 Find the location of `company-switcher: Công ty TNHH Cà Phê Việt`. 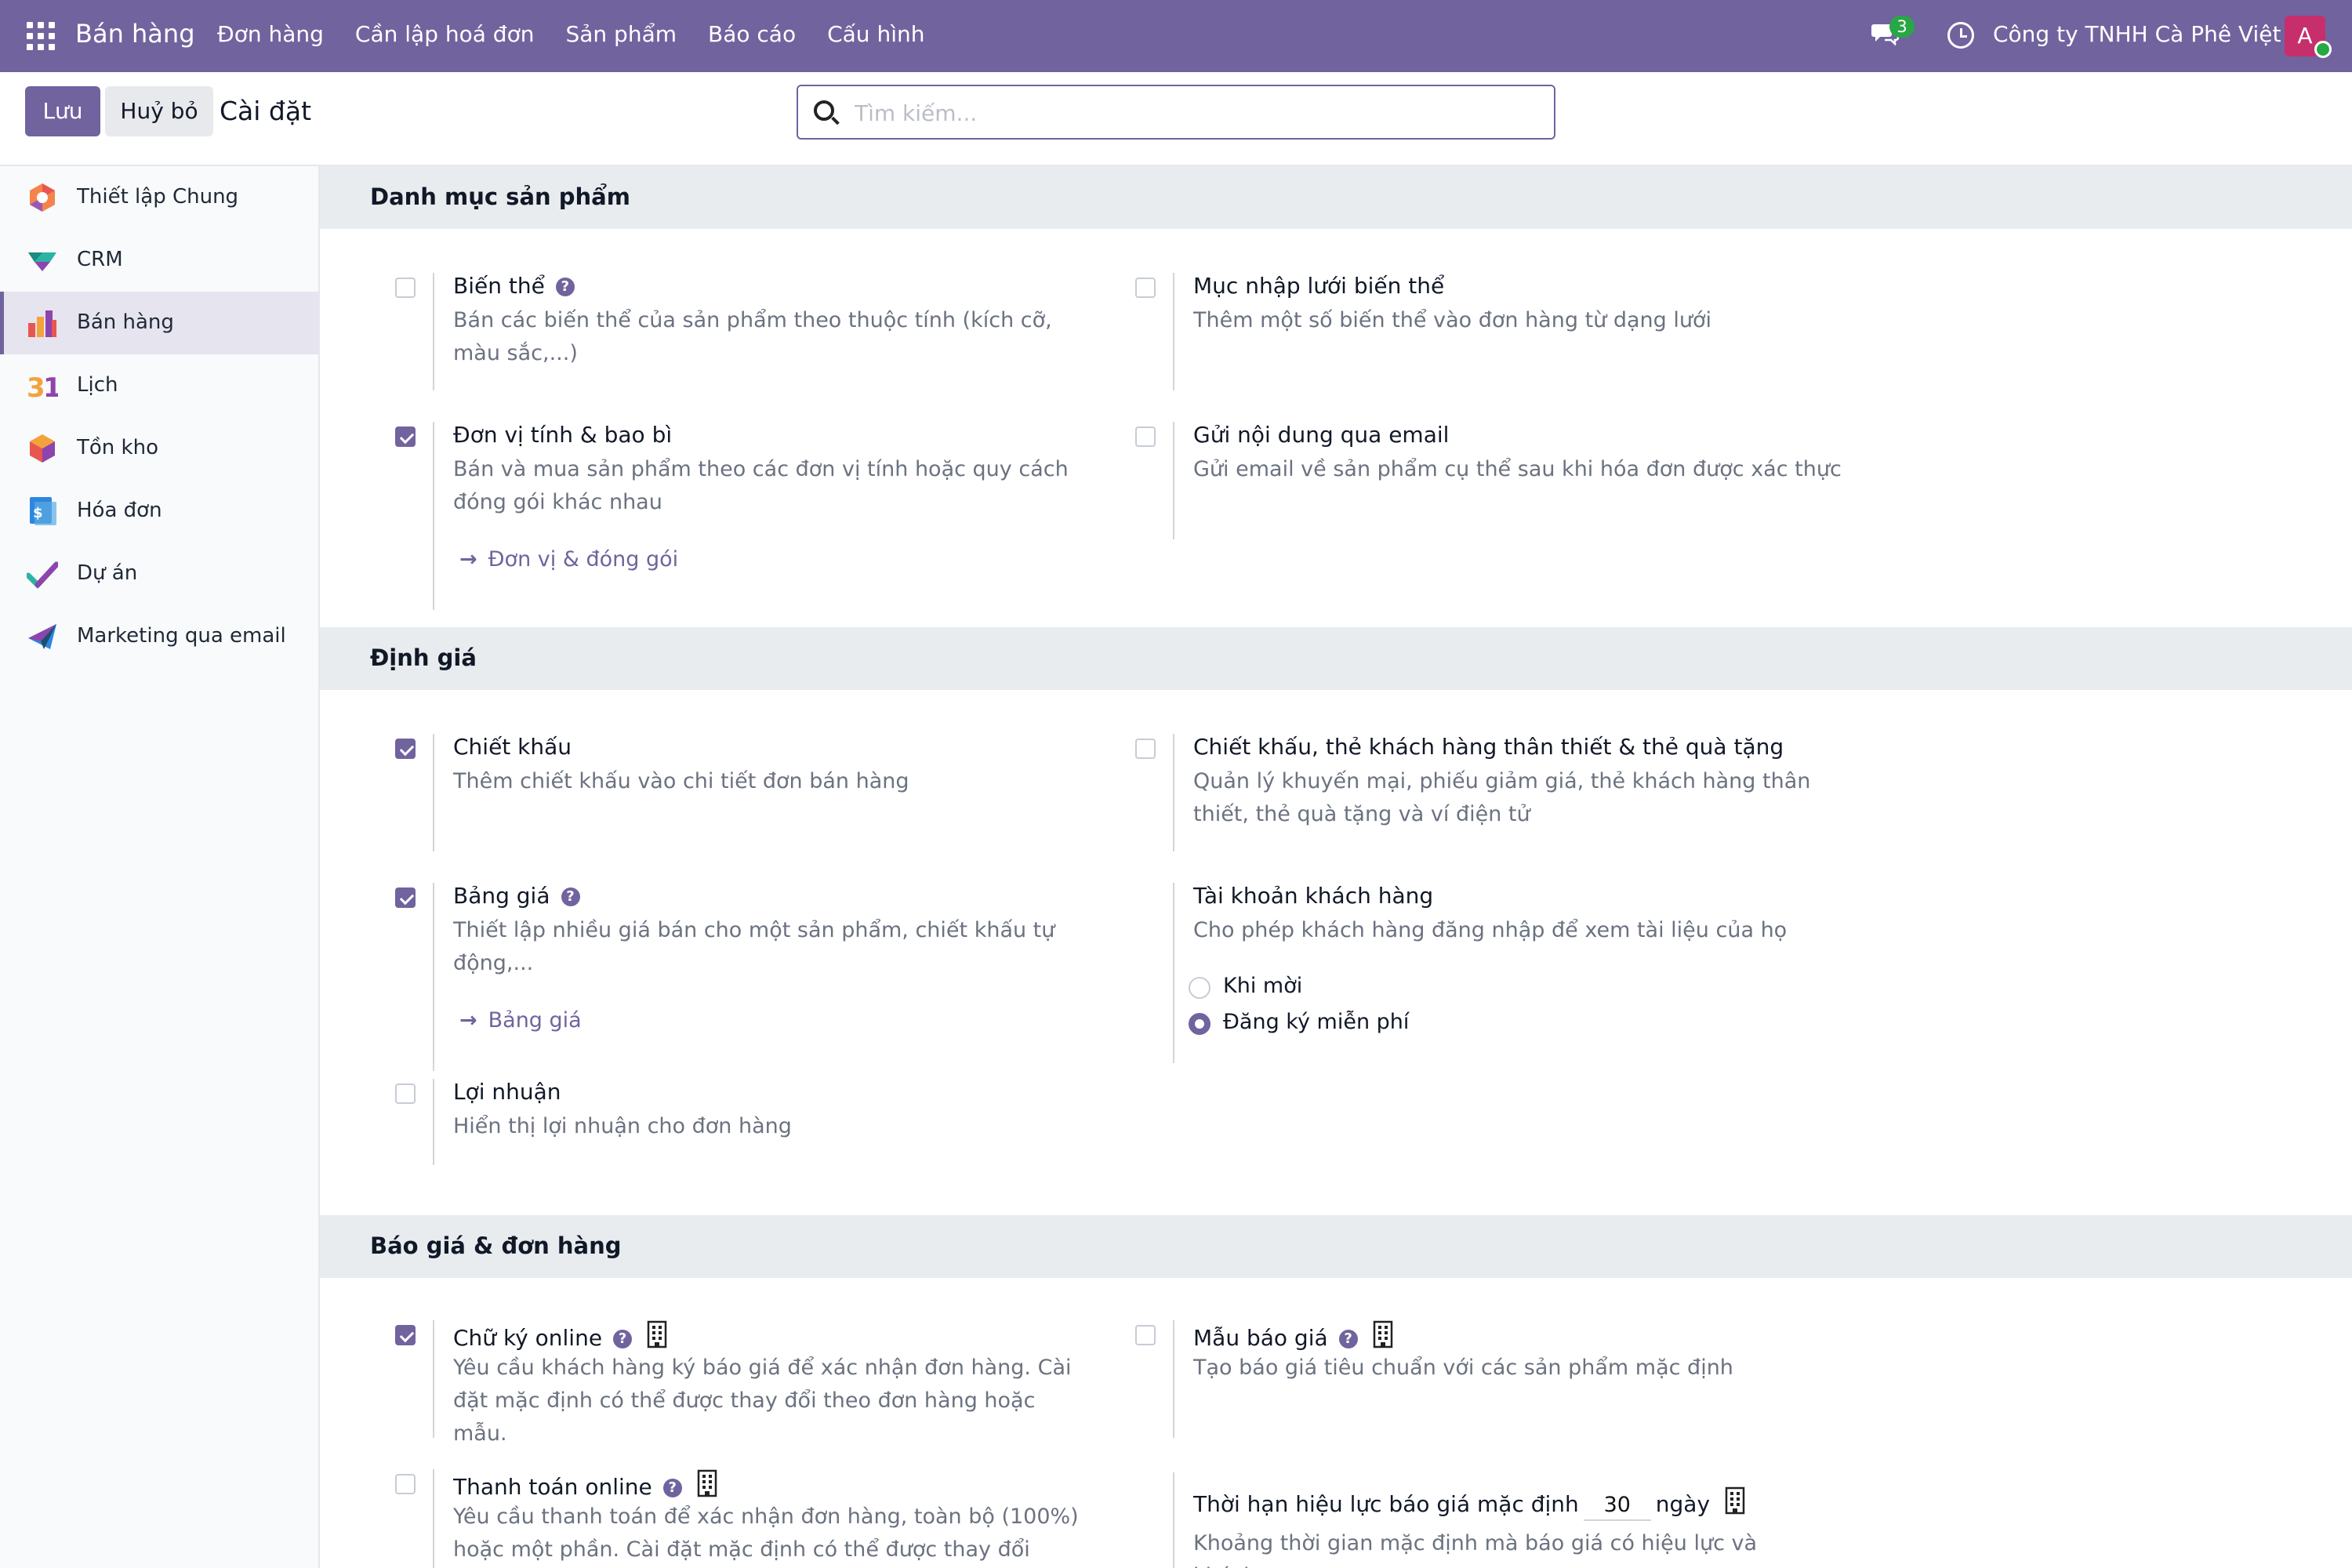

company-switcher: Công ty TNHH Cà Phê Việt is located at coordinates (2137, 34).